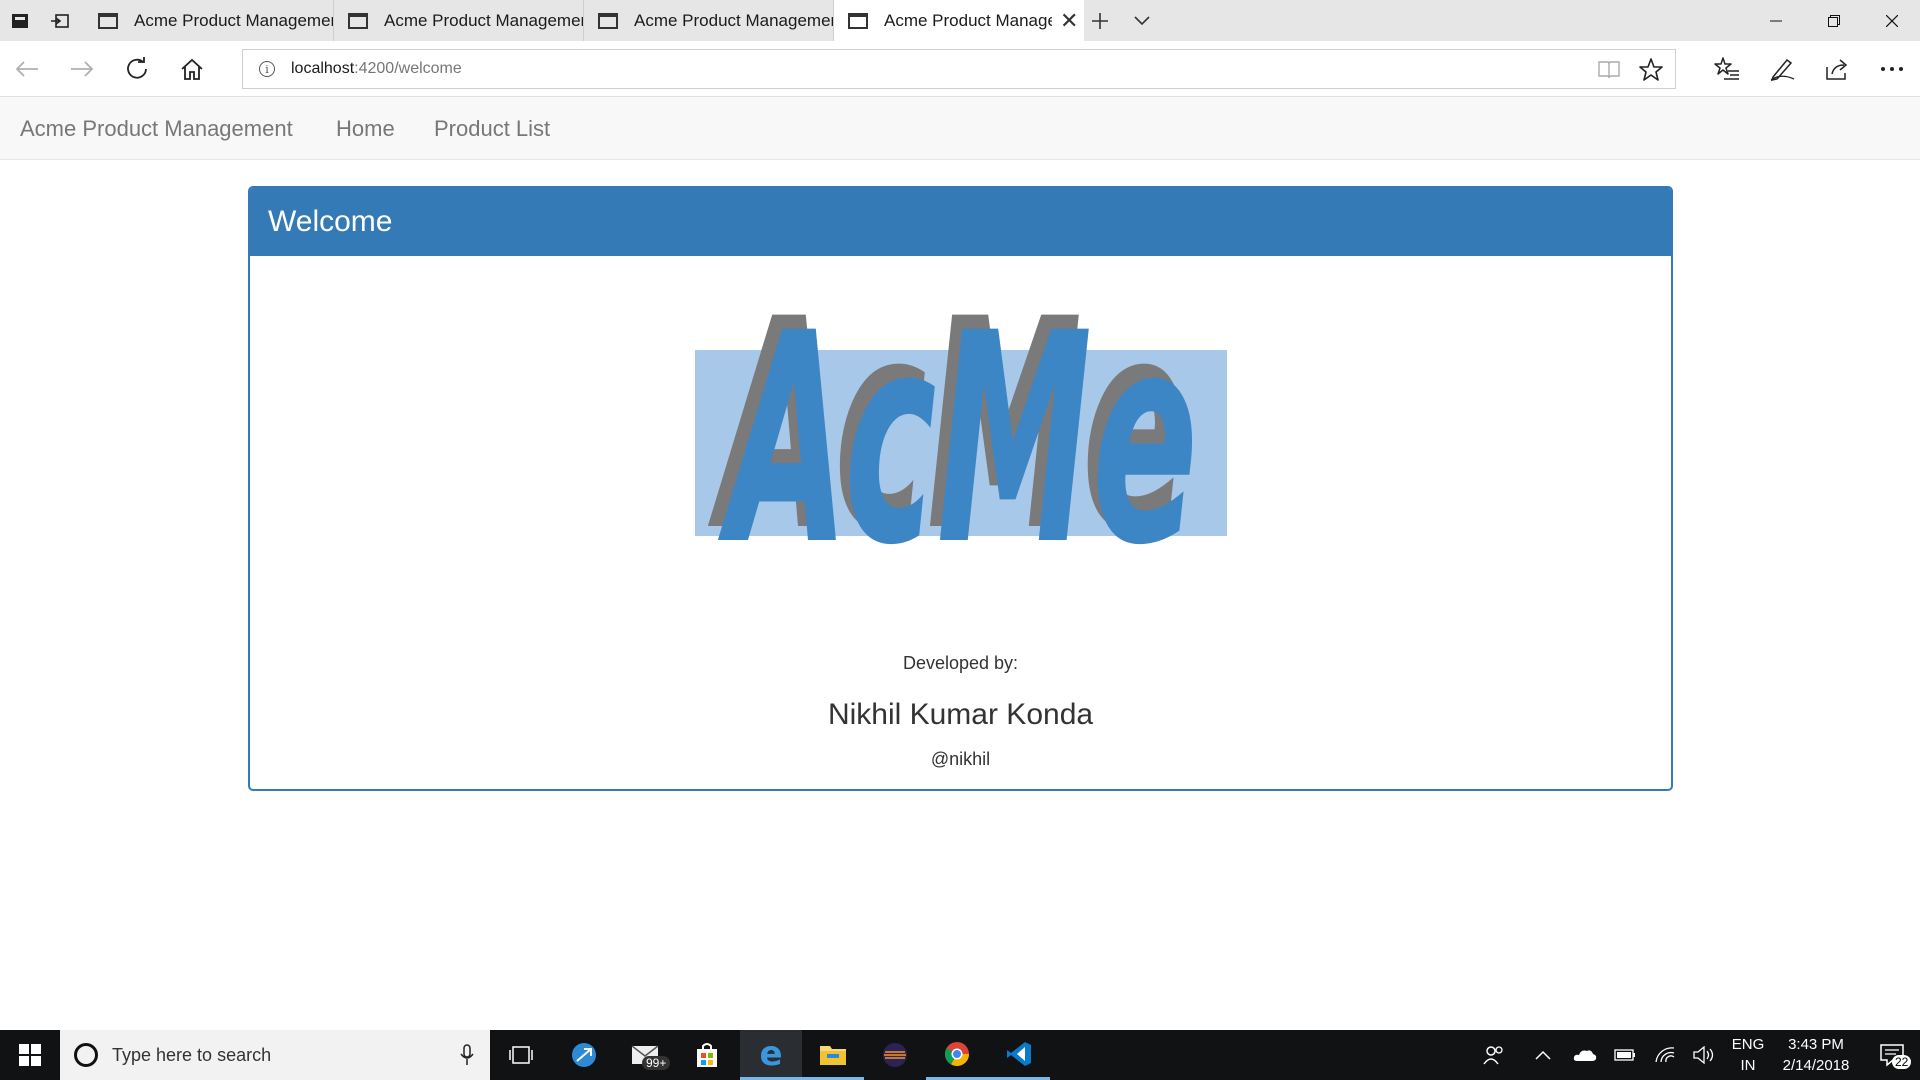 The image size is (1920, 1080). I want to click on more-icon, so click(1892, 69).